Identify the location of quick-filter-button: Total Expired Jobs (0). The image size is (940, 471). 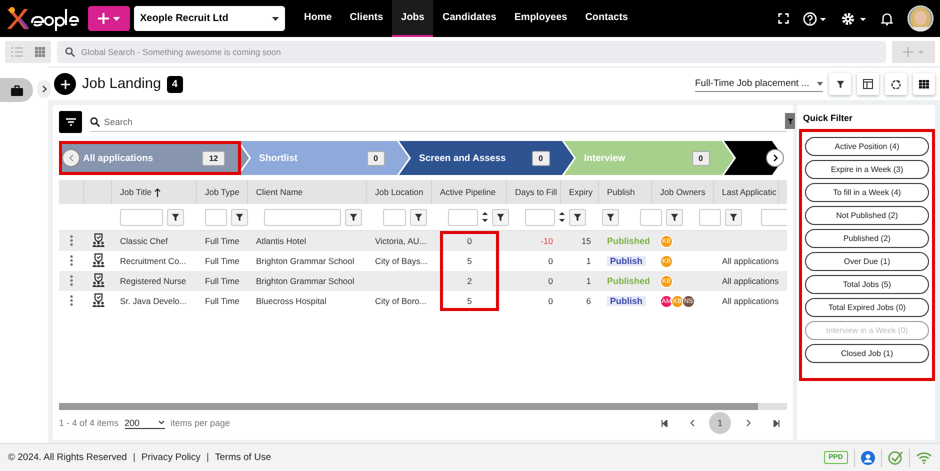
(867, 307).